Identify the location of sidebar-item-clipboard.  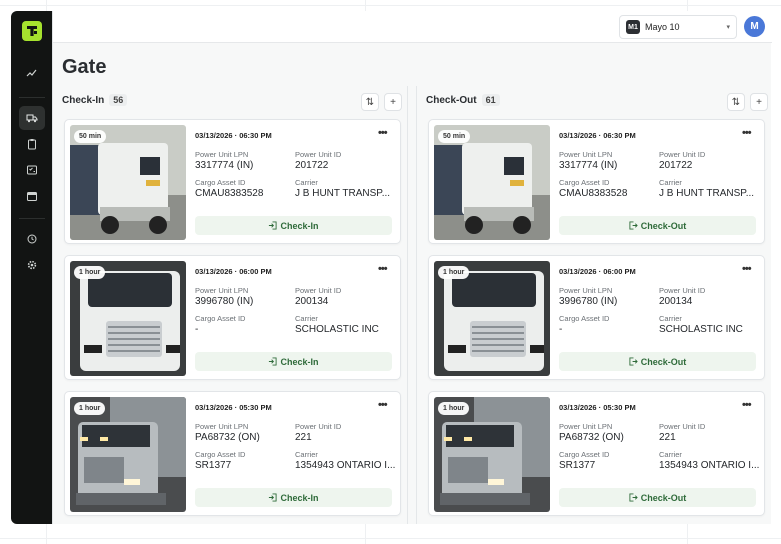
(32, 144).